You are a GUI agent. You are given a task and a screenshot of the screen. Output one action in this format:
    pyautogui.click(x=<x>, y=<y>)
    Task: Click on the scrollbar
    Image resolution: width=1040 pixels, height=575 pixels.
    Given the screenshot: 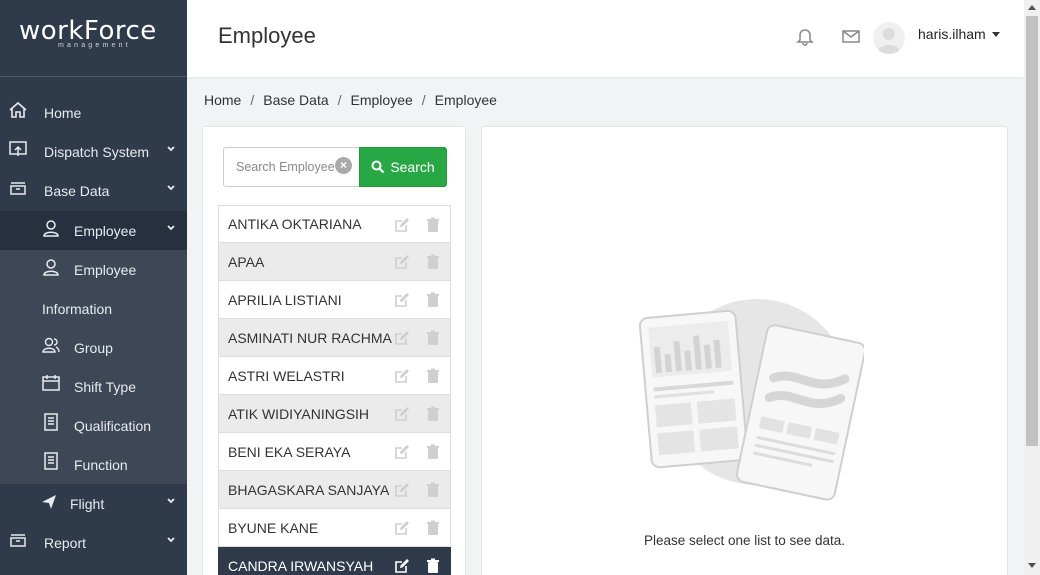 What is the action you would take?
    pyautogui.click(x=1032, y=287)
    